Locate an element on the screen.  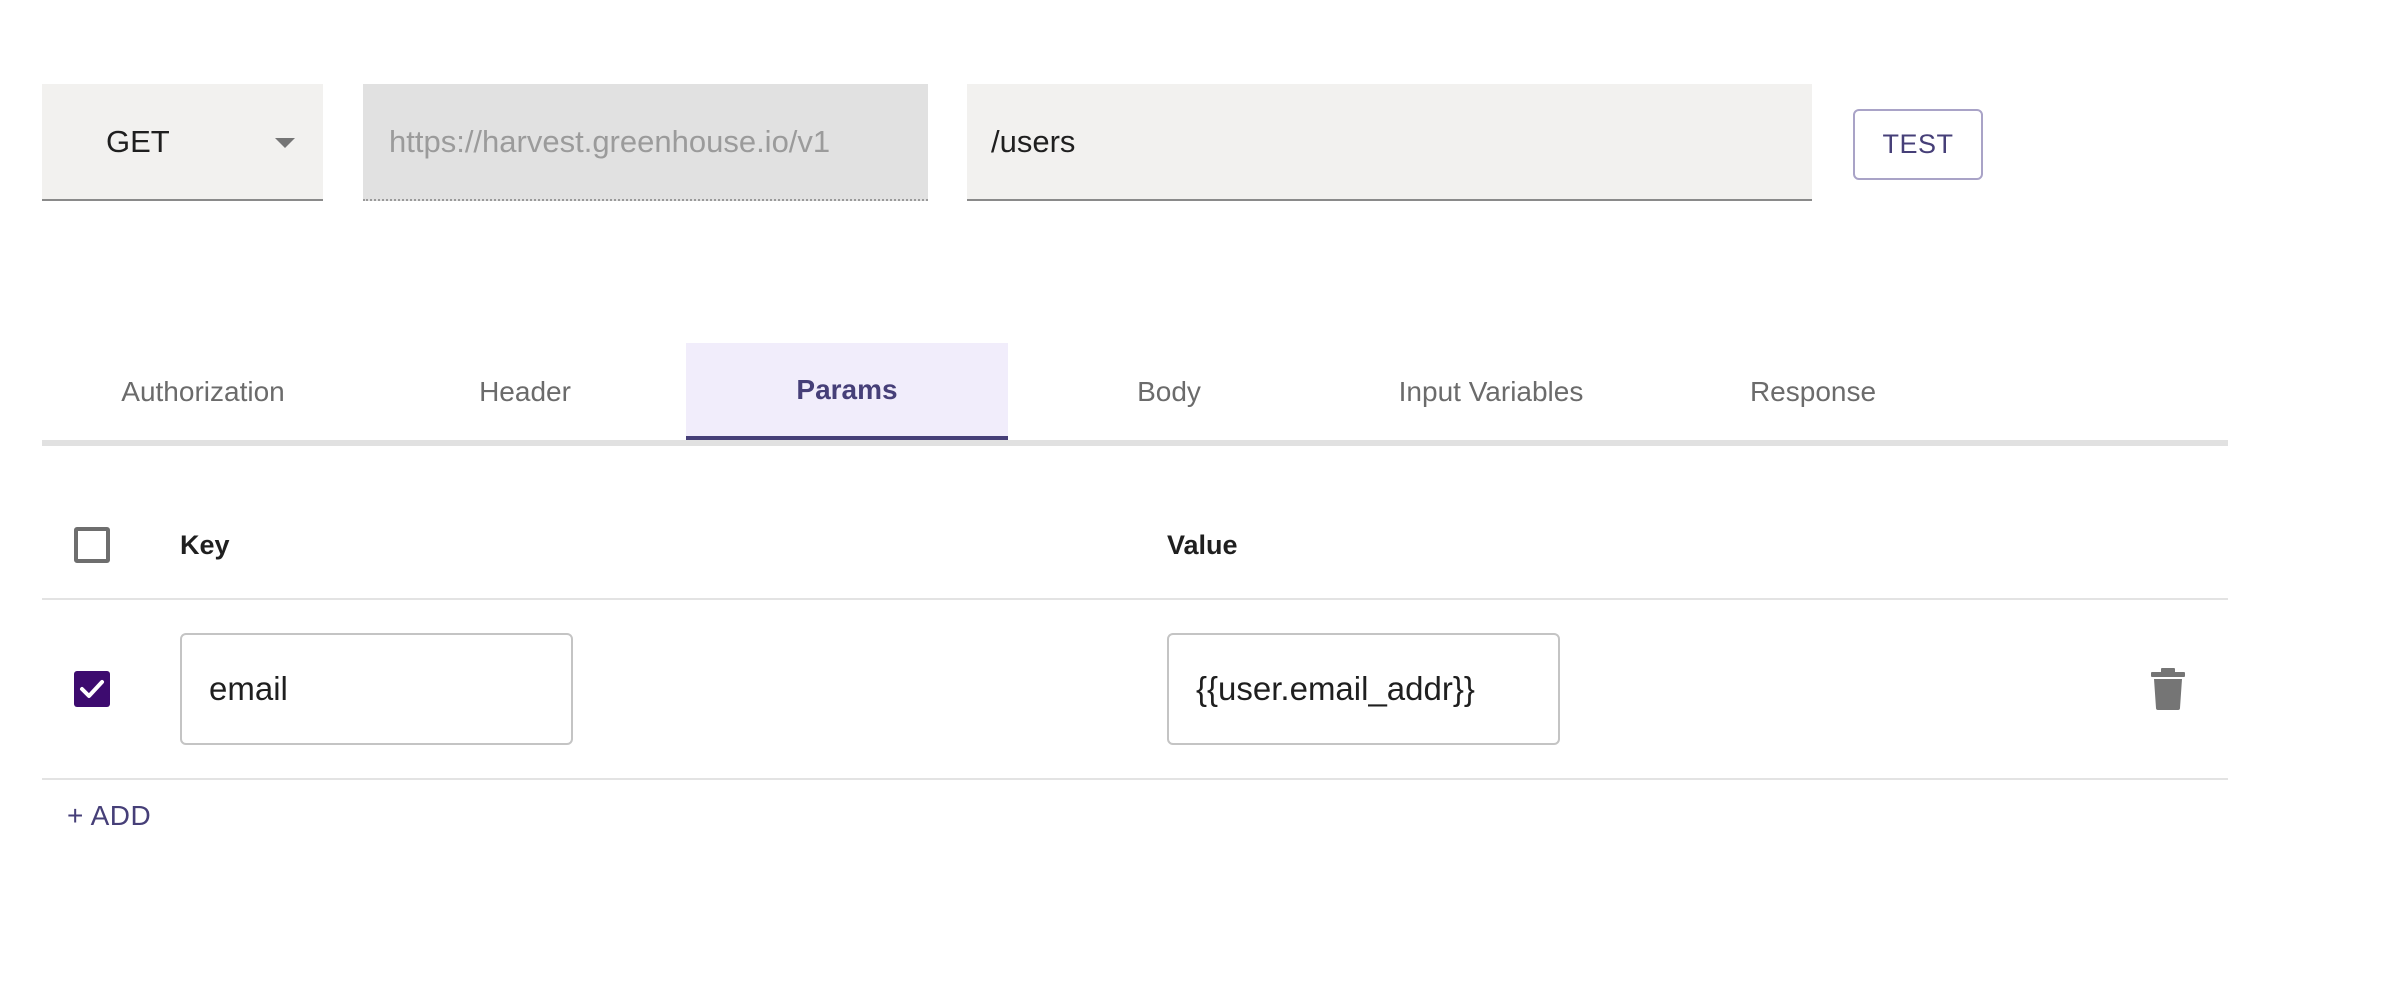
value-column-label: Value is located at coordinates (1202, 545).